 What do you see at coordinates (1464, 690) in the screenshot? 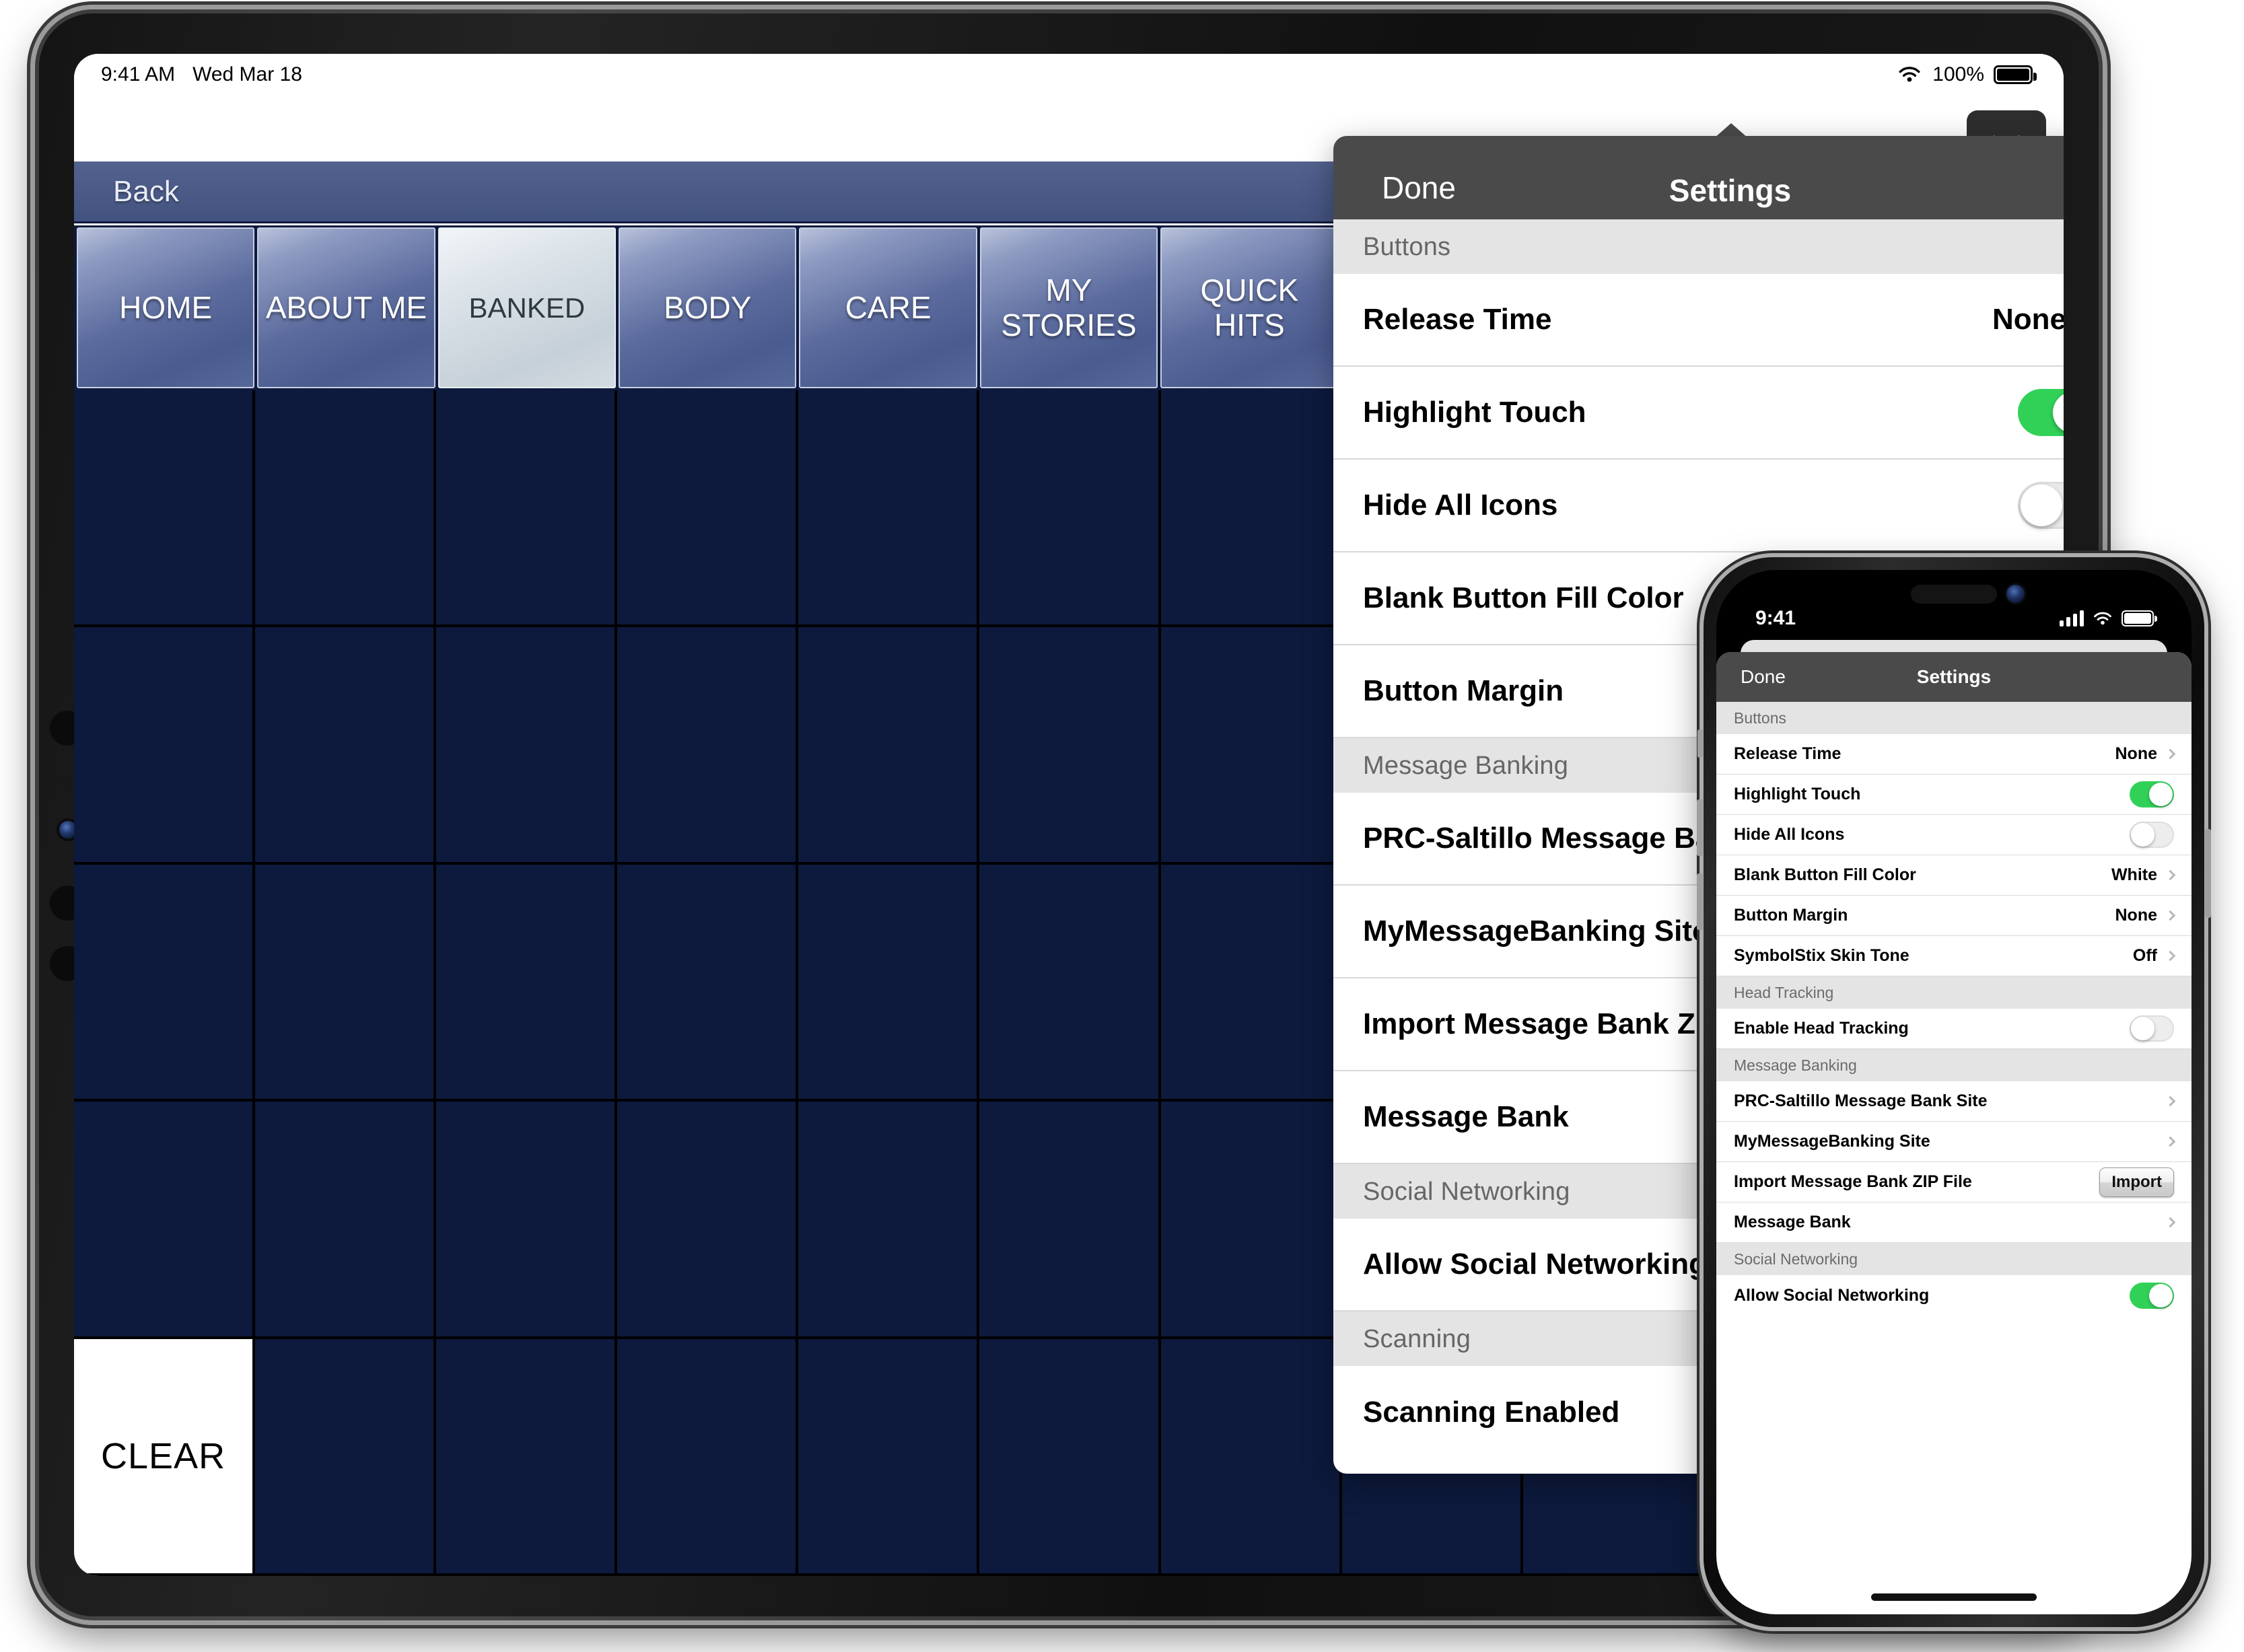
I see `settings-row-label: Button Margin` at bounding box center [1464, 690].